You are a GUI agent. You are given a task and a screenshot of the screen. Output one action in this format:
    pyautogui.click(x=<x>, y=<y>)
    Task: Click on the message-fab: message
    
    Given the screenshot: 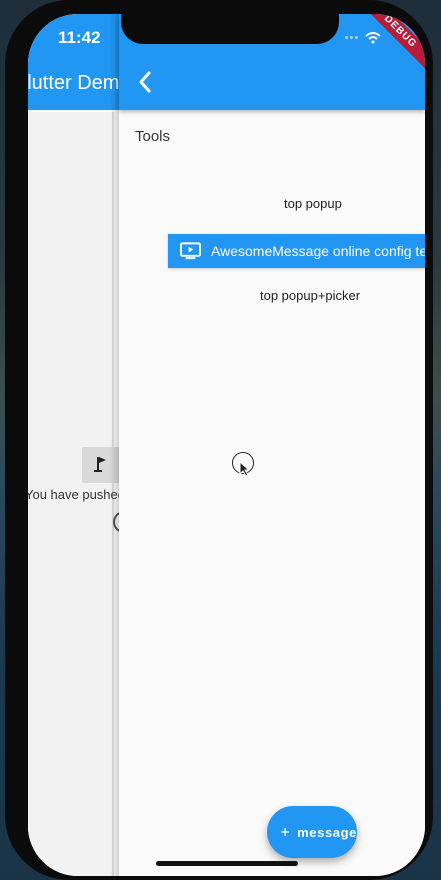 What is the action you would take?
    pyautogui.click(x=312, y=832)
    